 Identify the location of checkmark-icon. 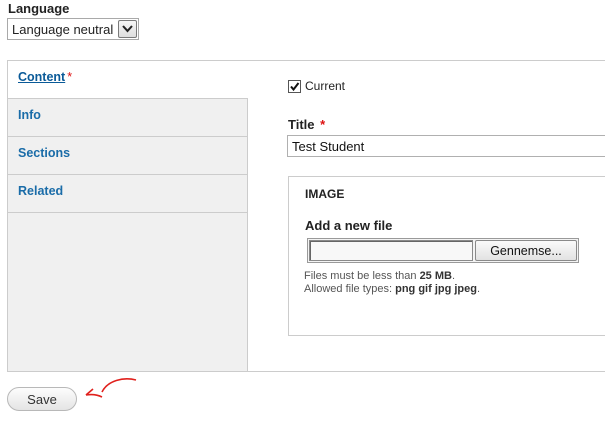
(295, 86).